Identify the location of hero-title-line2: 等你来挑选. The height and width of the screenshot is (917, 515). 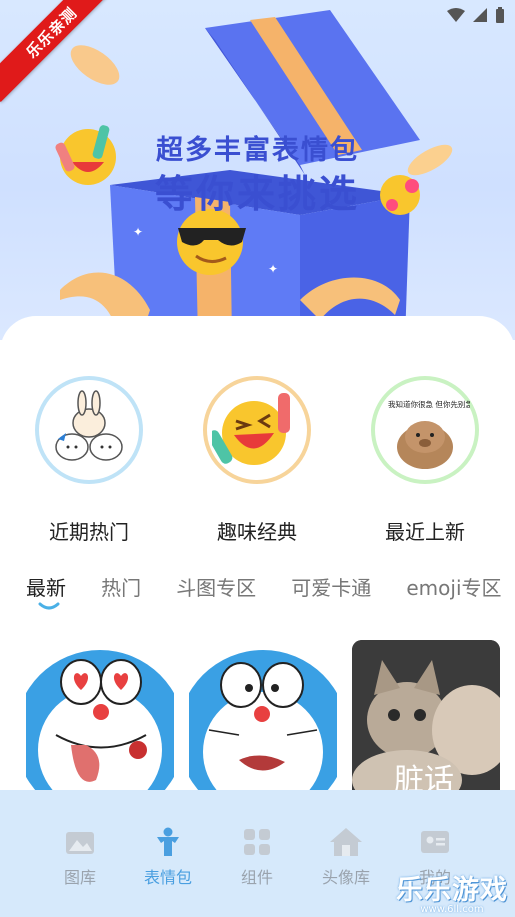
(257, 194).